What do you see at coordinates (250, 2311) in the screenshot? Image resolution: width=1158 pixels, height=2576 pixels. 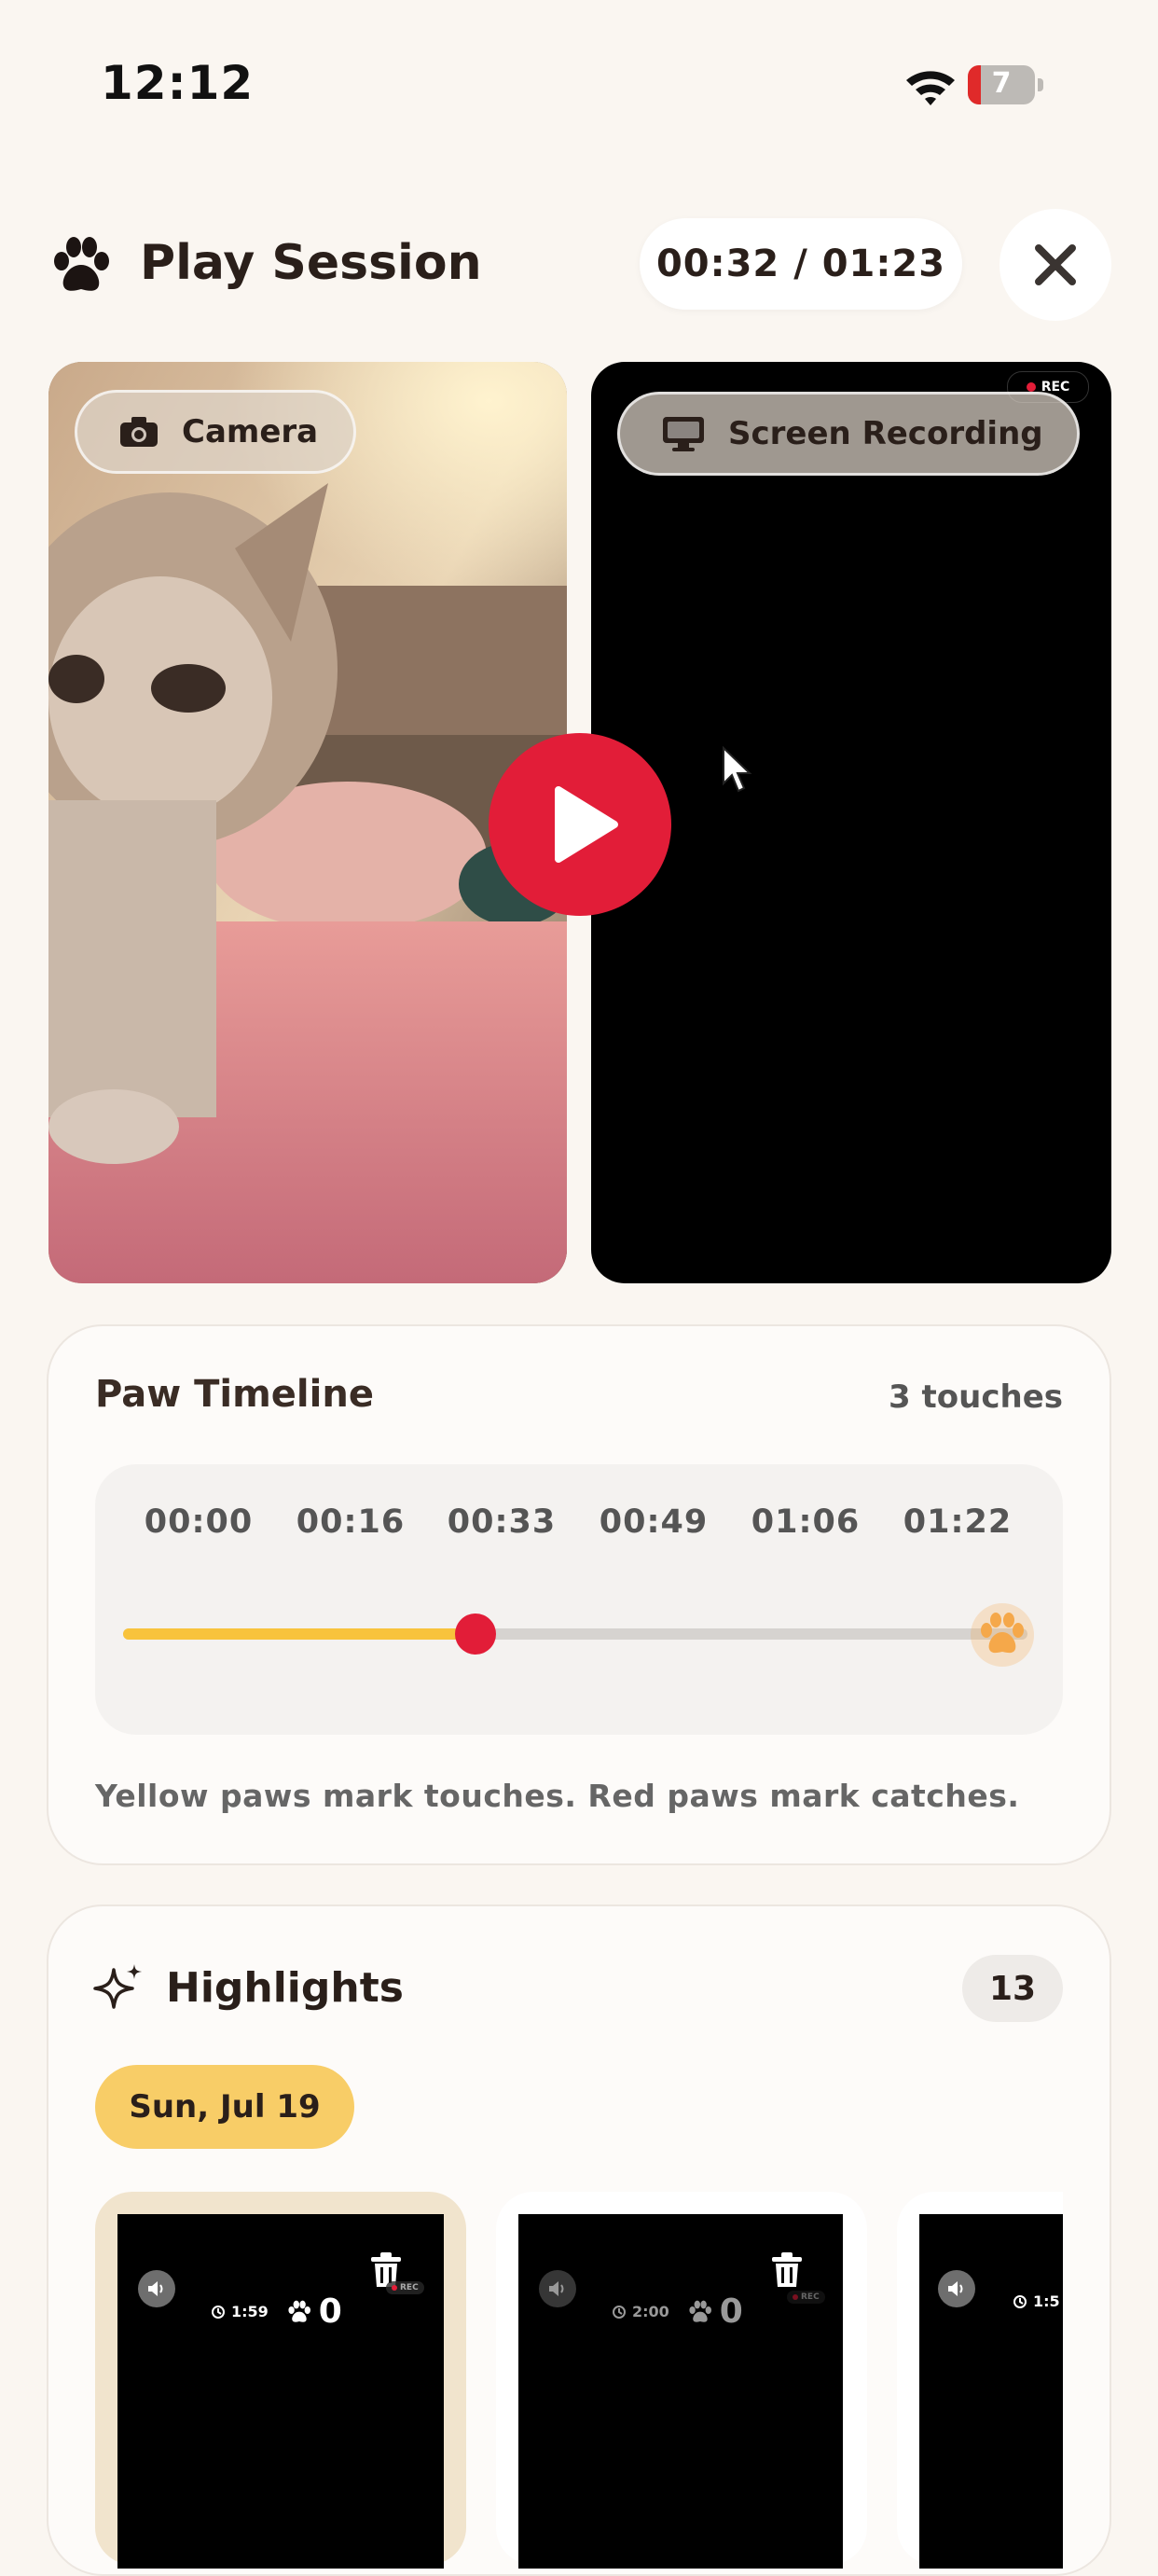 I see `clip-duration: 1:59` at bounding box center [250, 2311].